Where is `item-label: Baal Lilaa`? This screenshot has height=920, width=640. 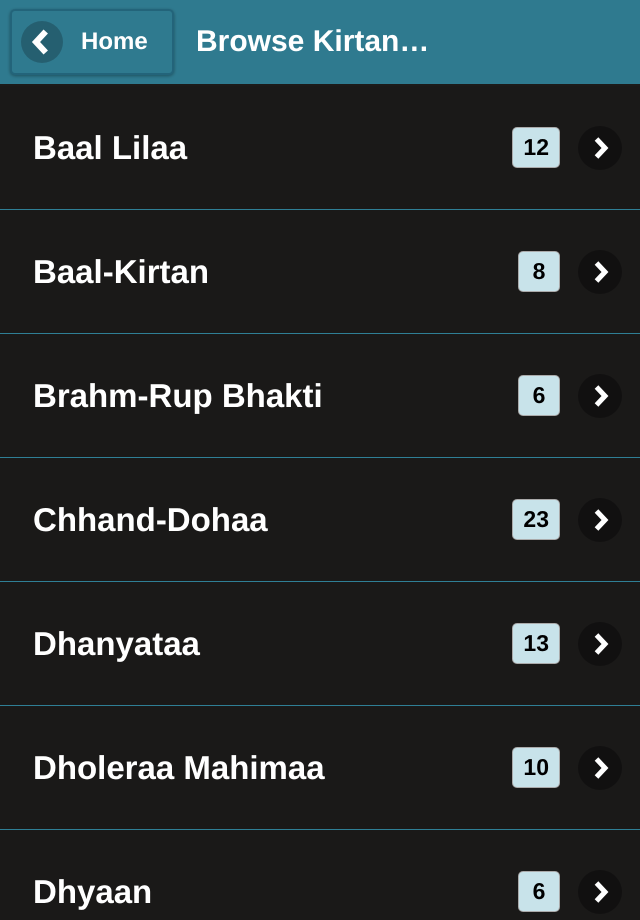
item-label: Baal Lilaa is located at coordinates (110, 147).